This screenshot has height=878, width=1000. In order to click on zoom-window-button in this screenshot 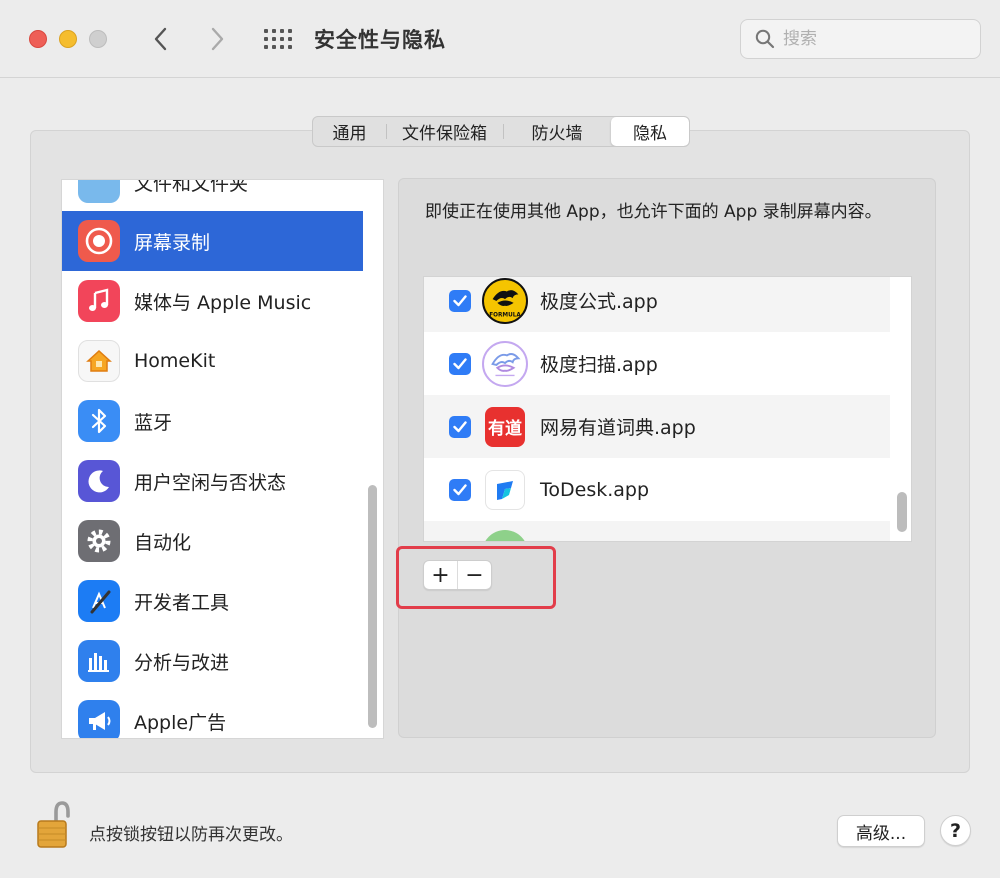, I will do `click(98, 39)`.